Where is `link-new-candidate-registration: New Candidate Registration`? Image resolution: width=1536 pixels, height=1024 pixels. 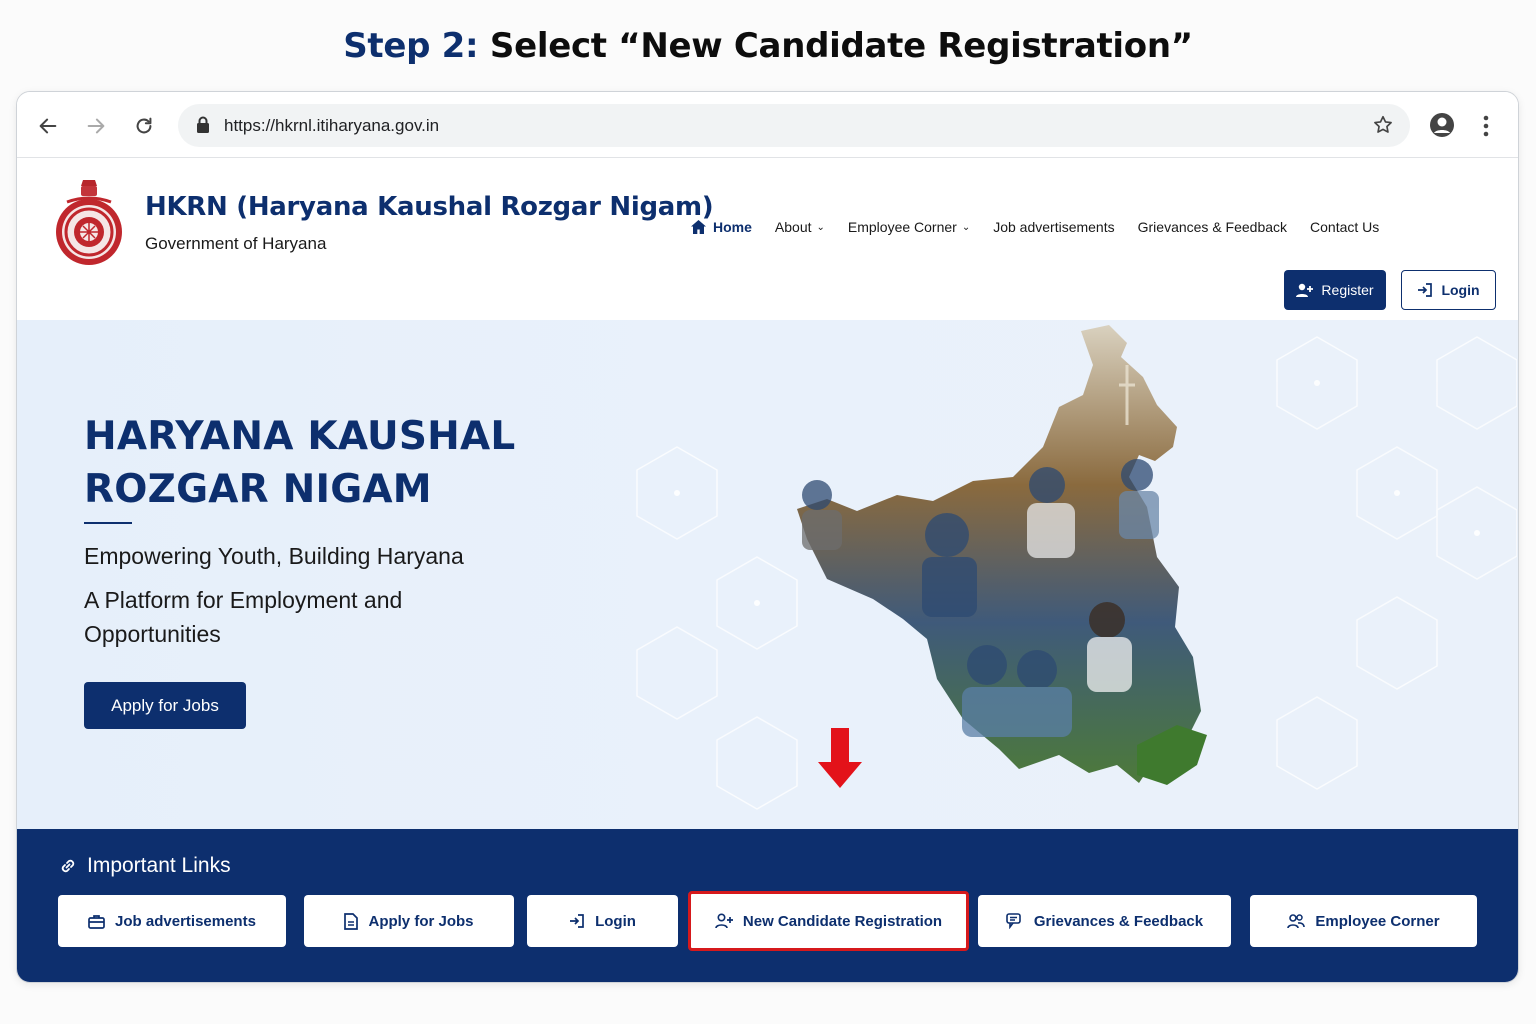 link-new-candidate-registration: New Candidate Registration is located at coordinates (828, 921).